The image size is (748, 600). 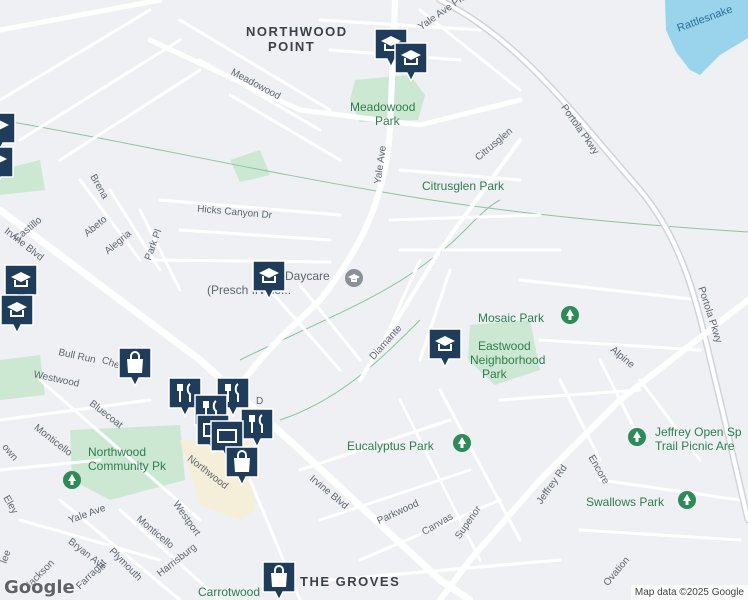 I want to click on restaurant-icon, so click(x=257, y=428).